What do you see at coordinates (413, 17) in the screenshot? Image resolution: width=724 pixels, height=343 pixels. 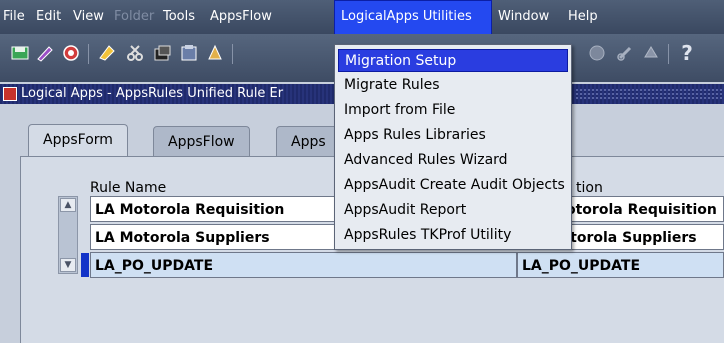 I see `menu-logicalapps-utilities: LogicalApps Utilities` at bounding box center [413, 17].